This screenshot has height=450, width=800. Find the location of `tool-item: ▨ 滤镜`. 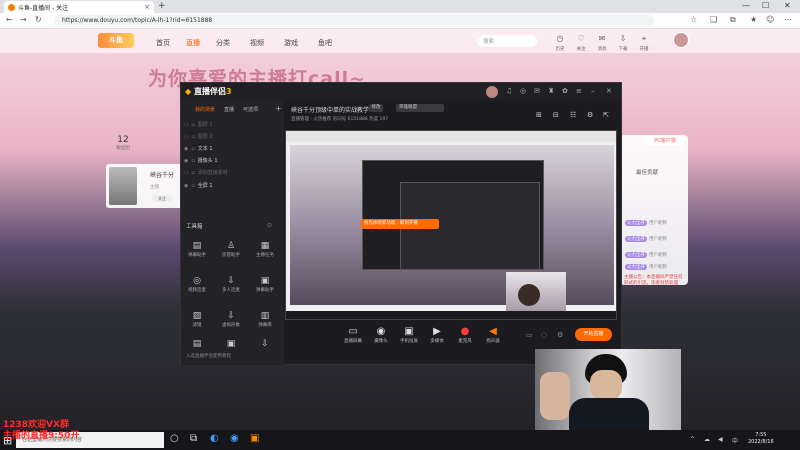

tool-item: ▨ 滤镜 is located at coordinates (197, 322).